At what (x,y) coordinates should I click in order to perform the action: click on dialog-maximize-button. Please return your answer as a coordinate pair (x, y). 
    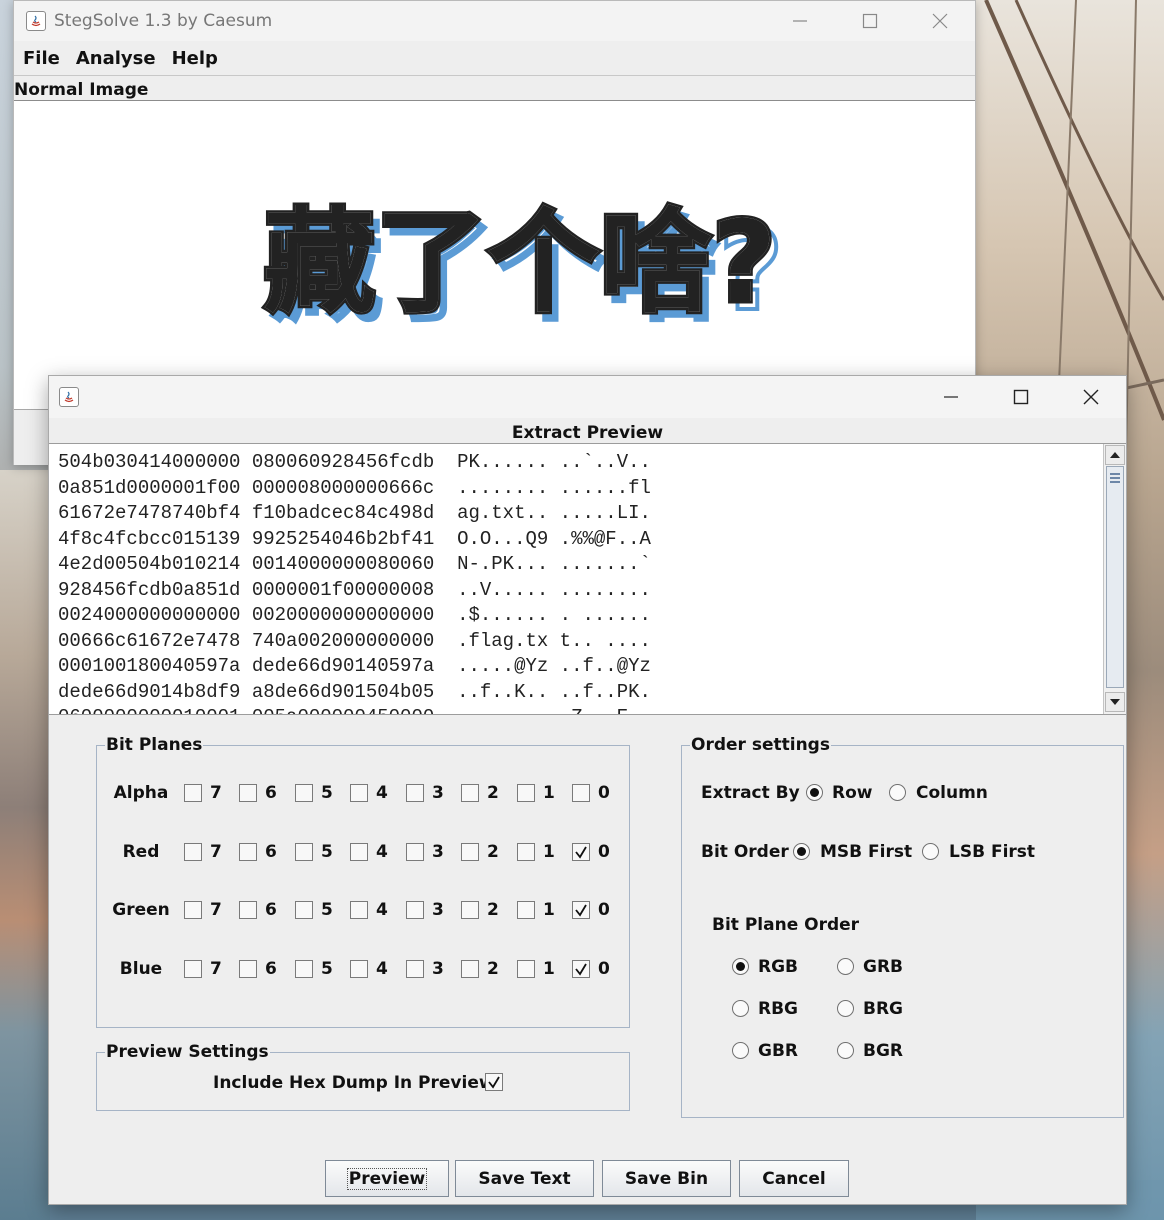
    Looking at the image, I should click on (1021, 397).